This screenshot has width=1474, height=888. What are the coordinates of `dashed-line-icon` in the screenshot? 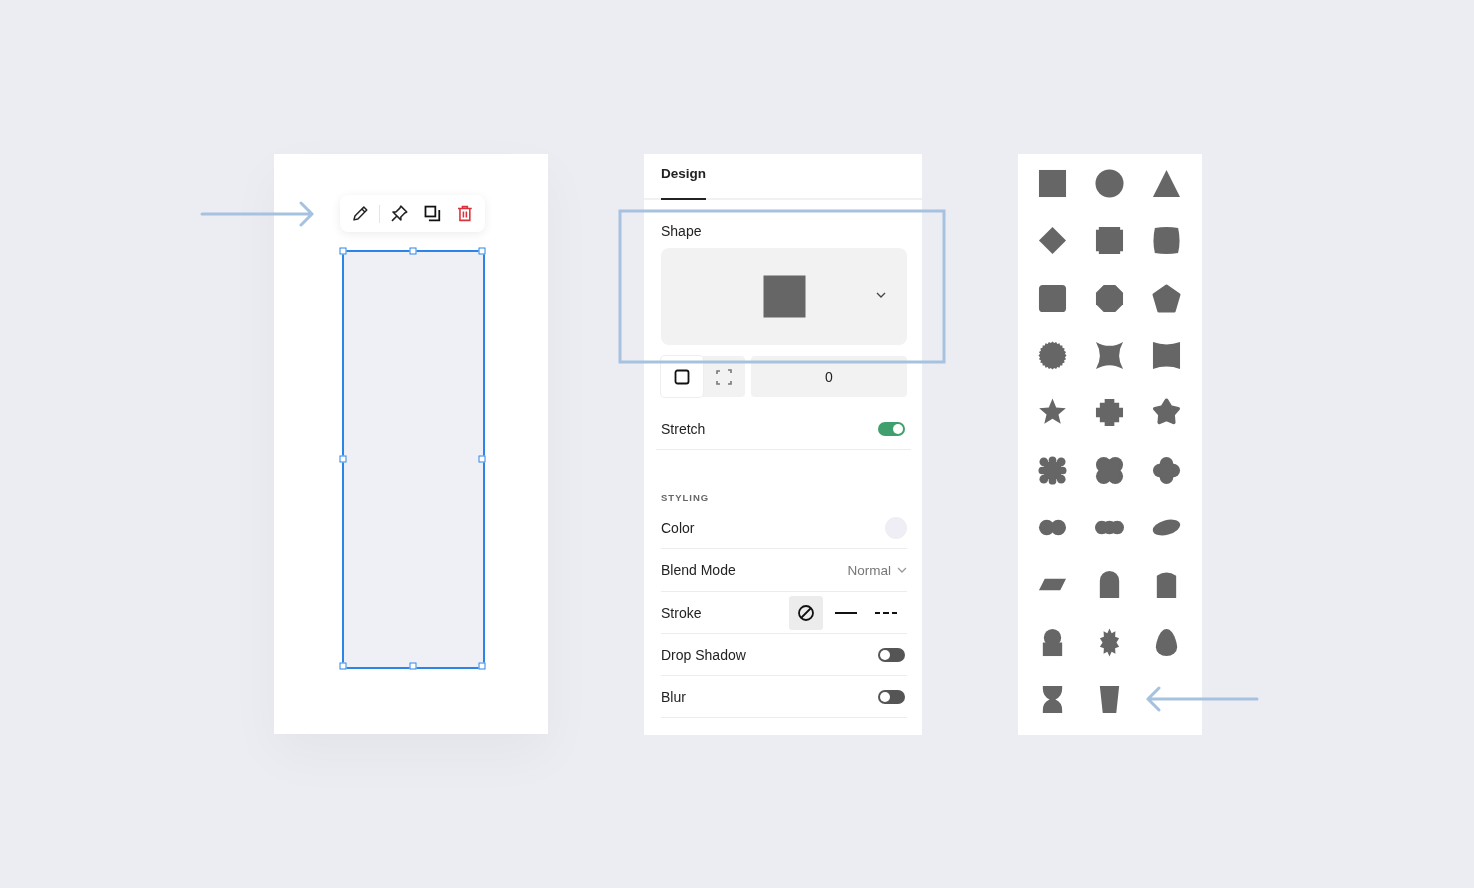 It's located at (886, 612).